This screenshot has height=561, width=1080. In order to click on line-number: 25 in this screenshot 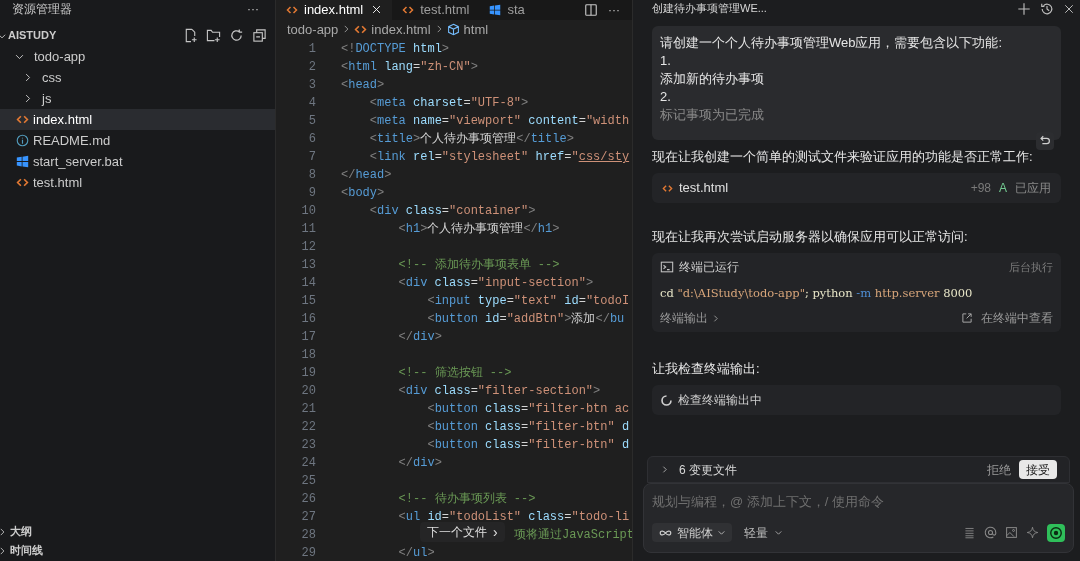, I will do `click(308, 481)`.